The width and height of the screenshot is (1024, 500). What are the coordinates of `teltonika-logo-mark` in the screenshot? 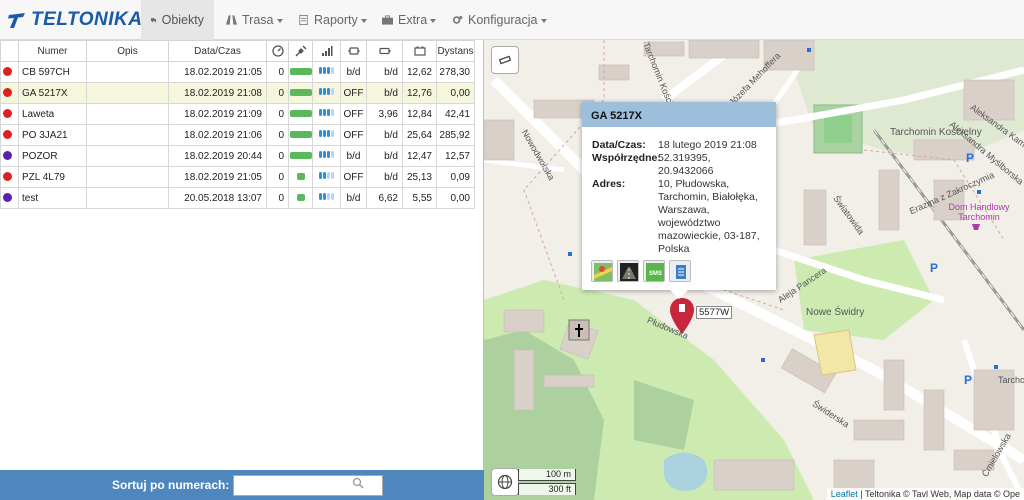 It's located at (16, 20).